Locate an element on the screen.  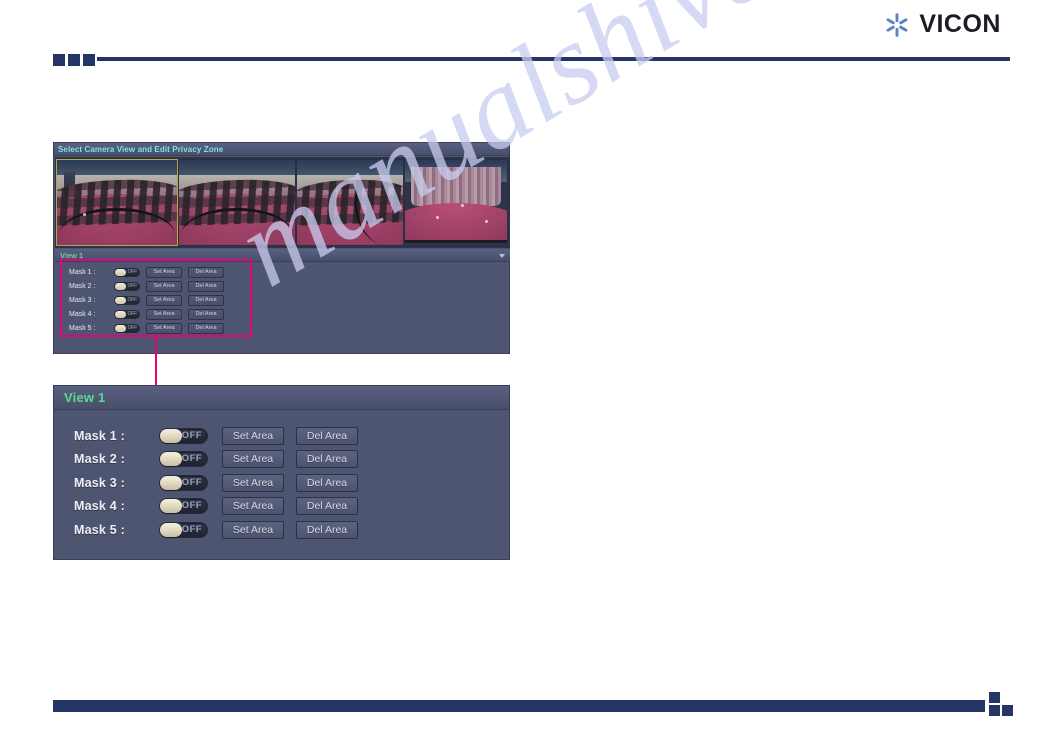
footer-rule-line is located at coordinates (519, 706).